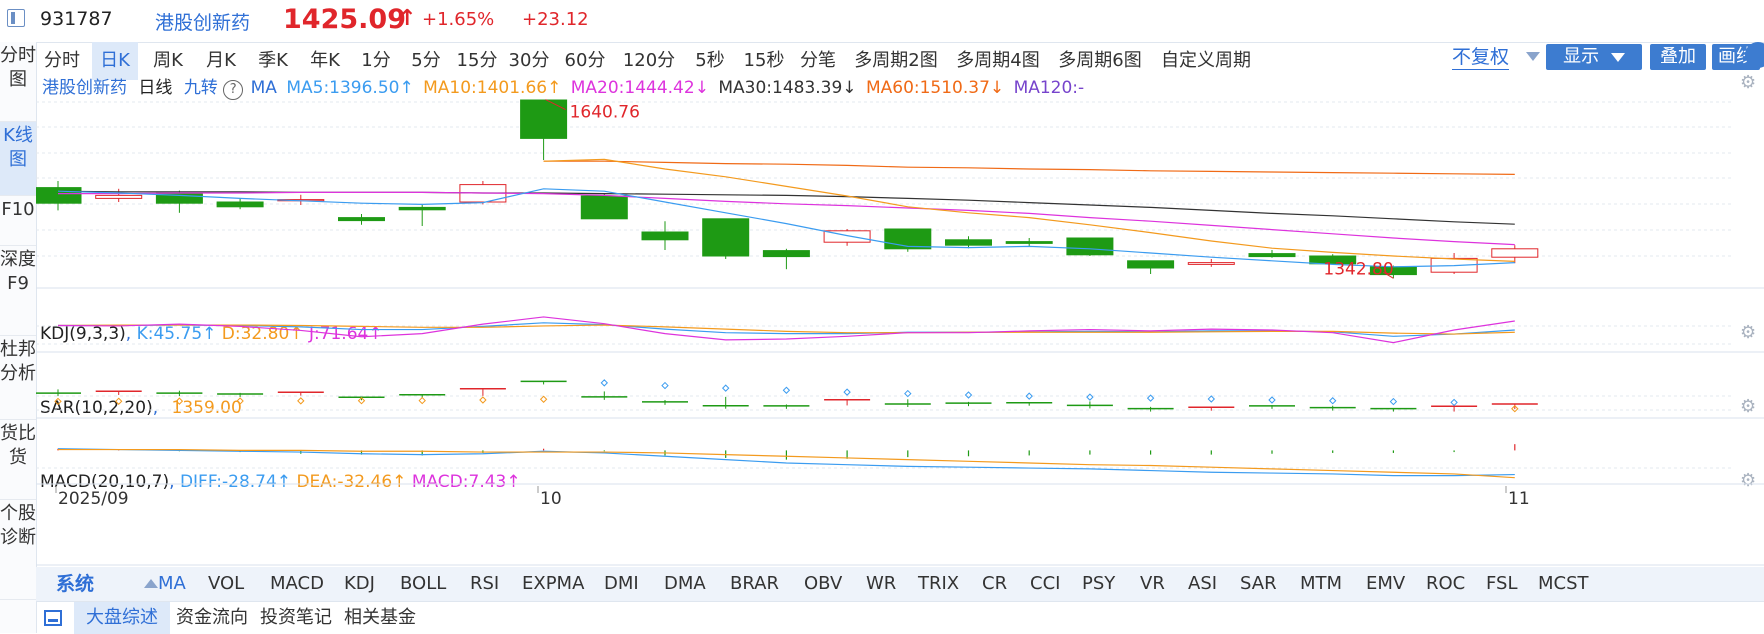  I want to click on indicator-tab: WR, so click(881, 584).